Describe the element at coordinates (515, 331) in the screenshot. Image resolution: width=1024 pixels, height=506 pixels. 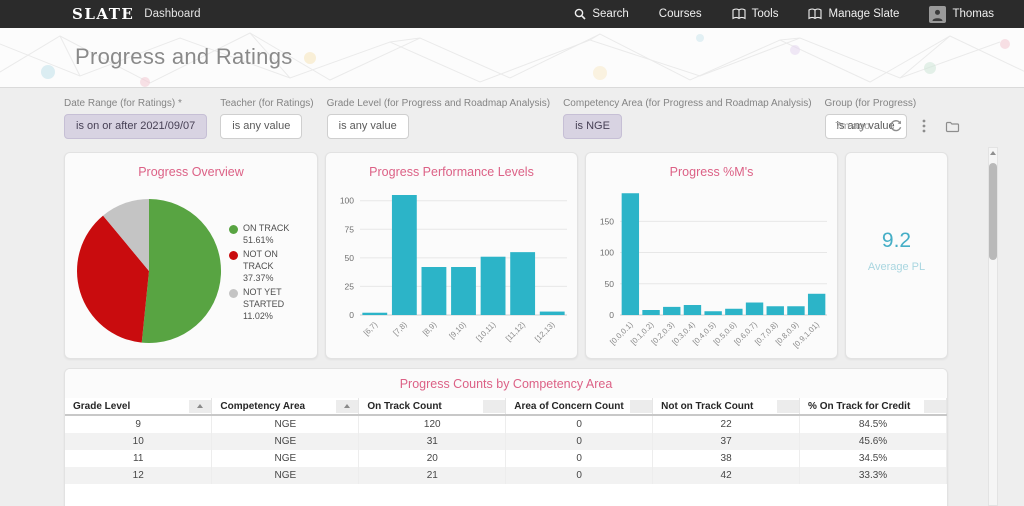
I see `svg-text: [11,12)` at that location.